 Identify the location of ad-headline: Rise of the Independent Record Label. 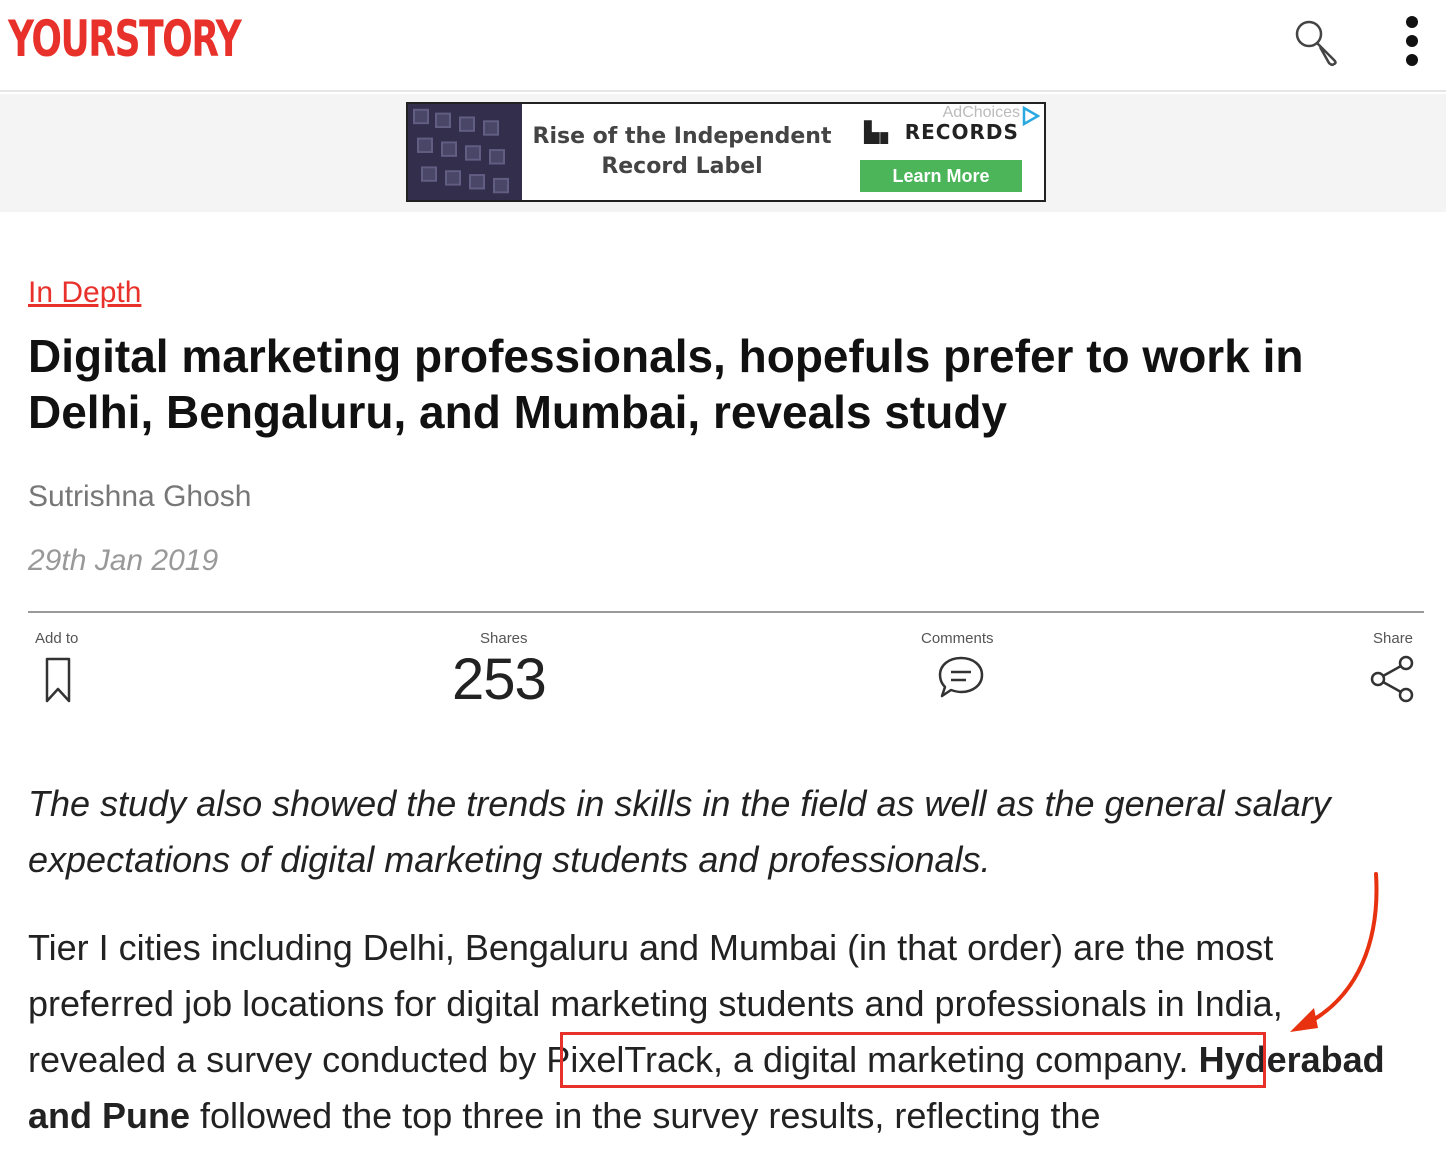
(682, 151).